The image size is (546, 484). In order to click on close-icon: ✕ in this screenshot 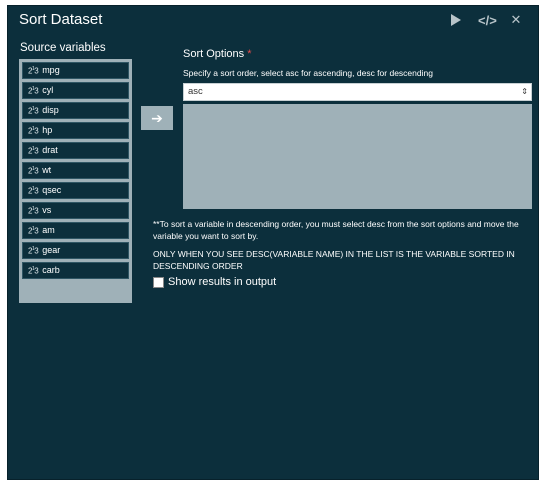, I will do `click(516, 20)`.